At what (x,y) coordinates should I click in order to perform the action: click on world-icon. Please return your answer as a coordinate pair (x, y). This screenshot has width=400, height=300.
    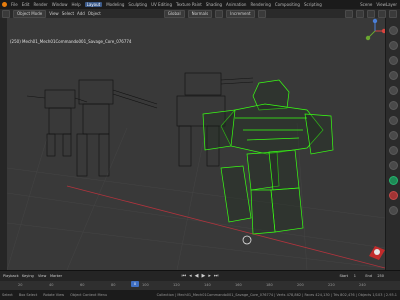
    Looking at the image, I should click on (393, 120).